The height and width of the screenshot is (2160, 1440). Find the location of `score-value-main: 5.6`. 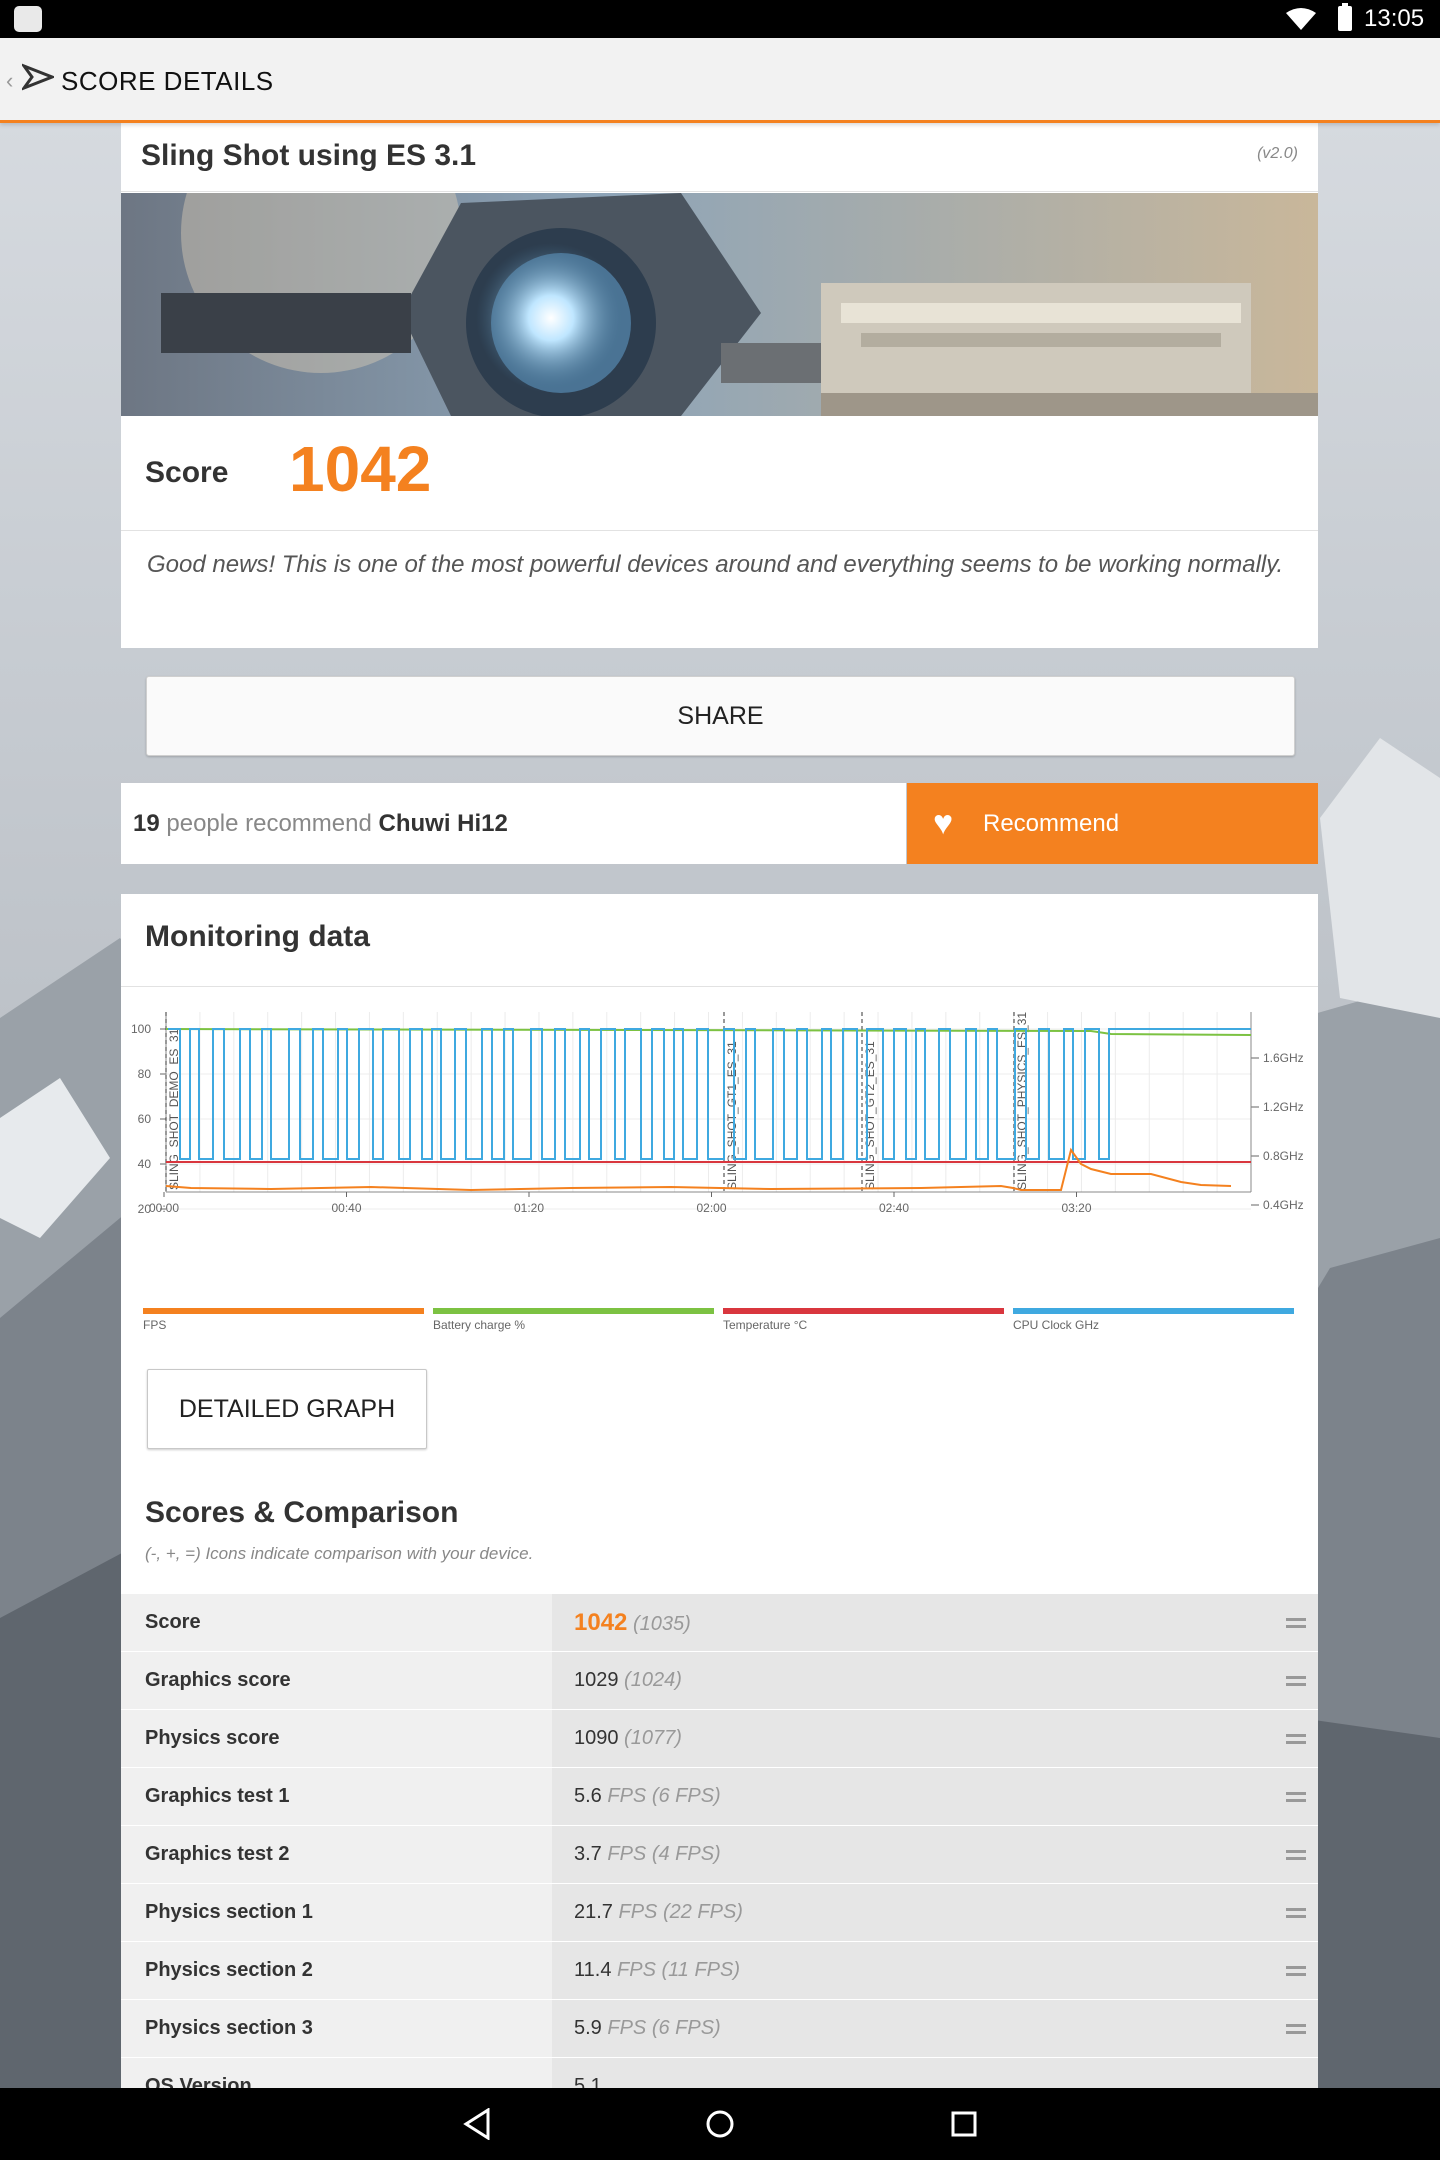

score-value-main: 5.6 is located at coordinates (588, 1796).